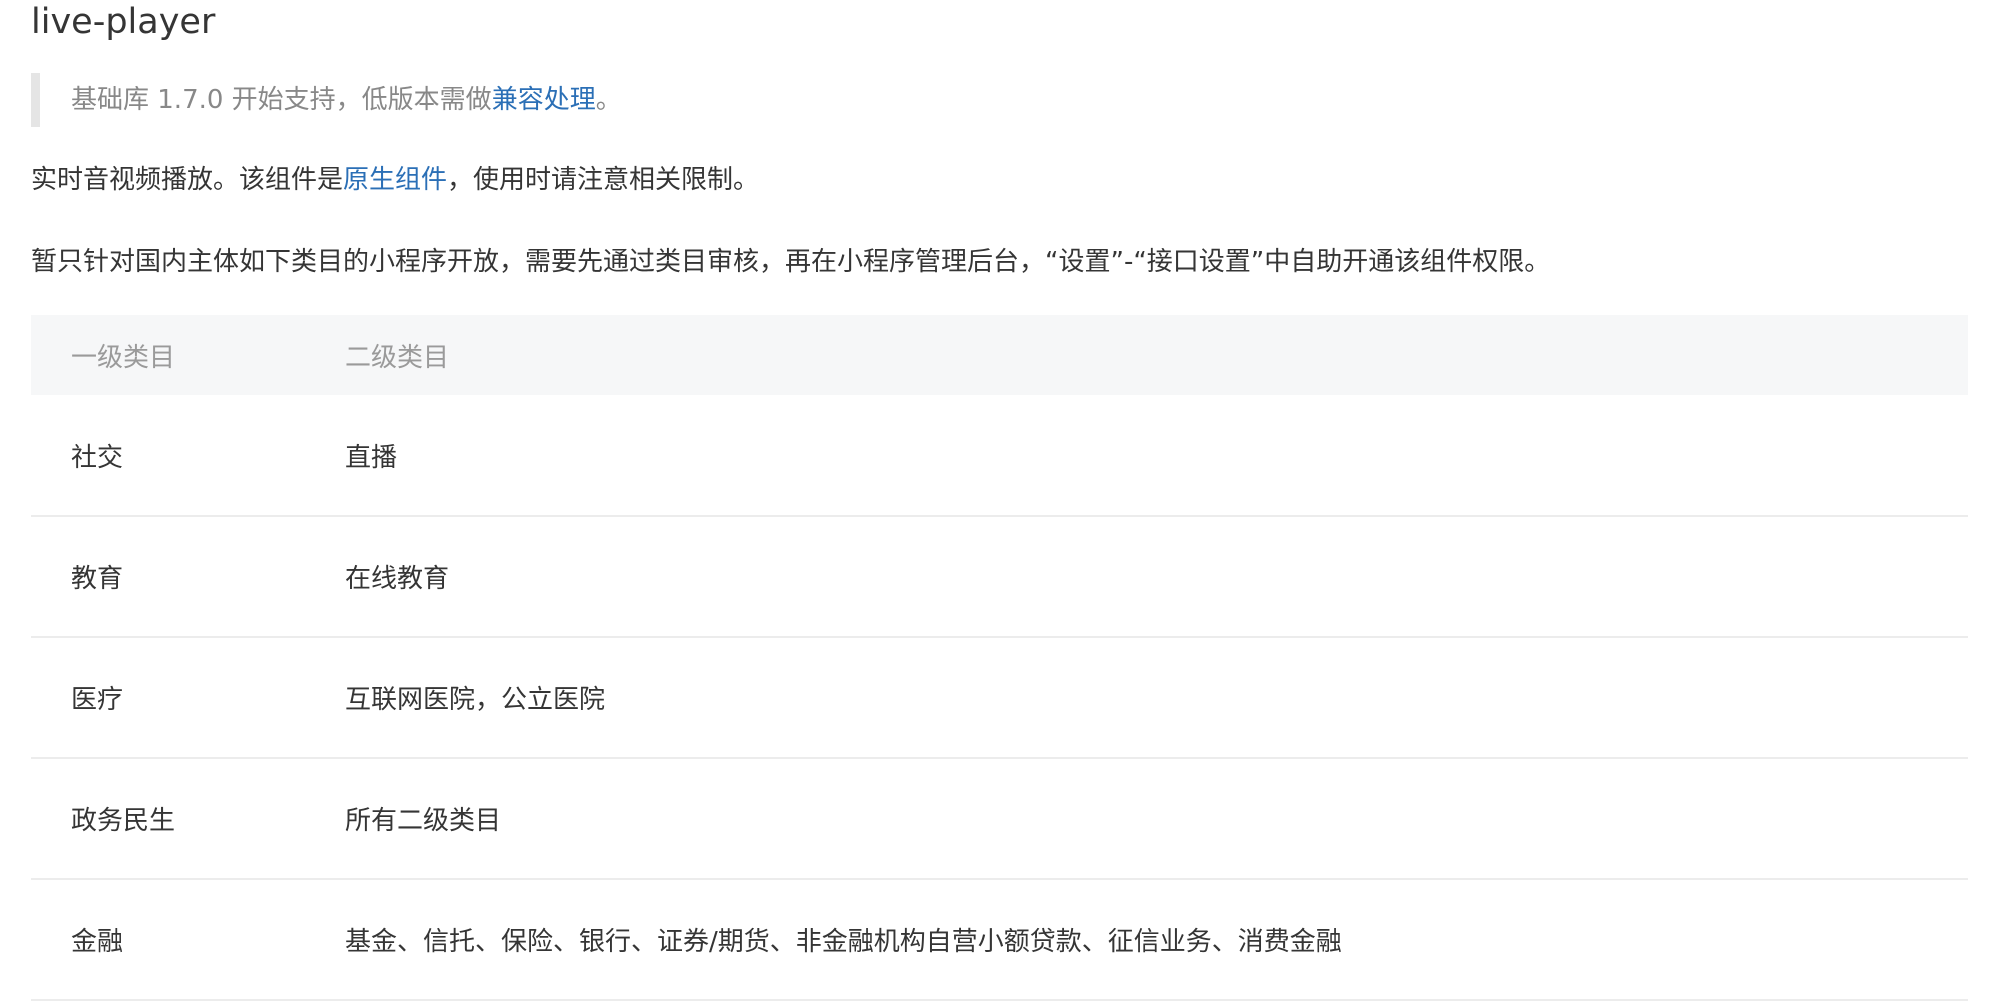  What do you see at coordinates (397, 579) in the screenshot?
I see `secondary-category-cell: 在线教育` at bounding box center [397, 579].